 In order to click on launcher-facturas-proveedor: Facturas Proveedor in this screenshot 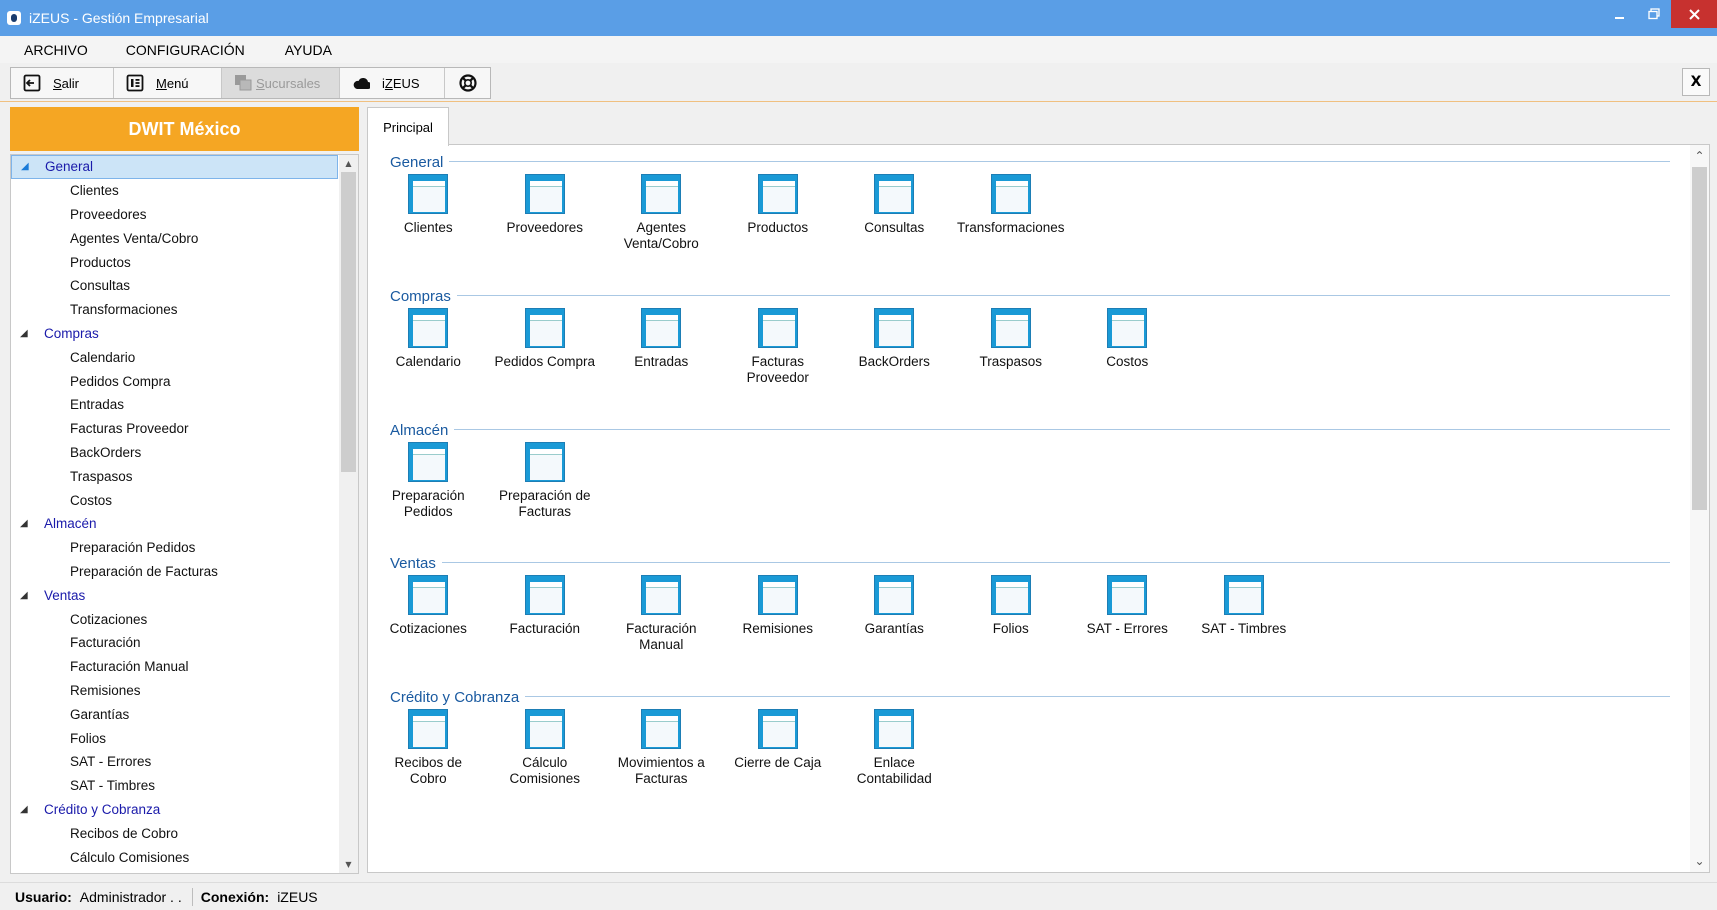, I will do `click(778, 347)`.